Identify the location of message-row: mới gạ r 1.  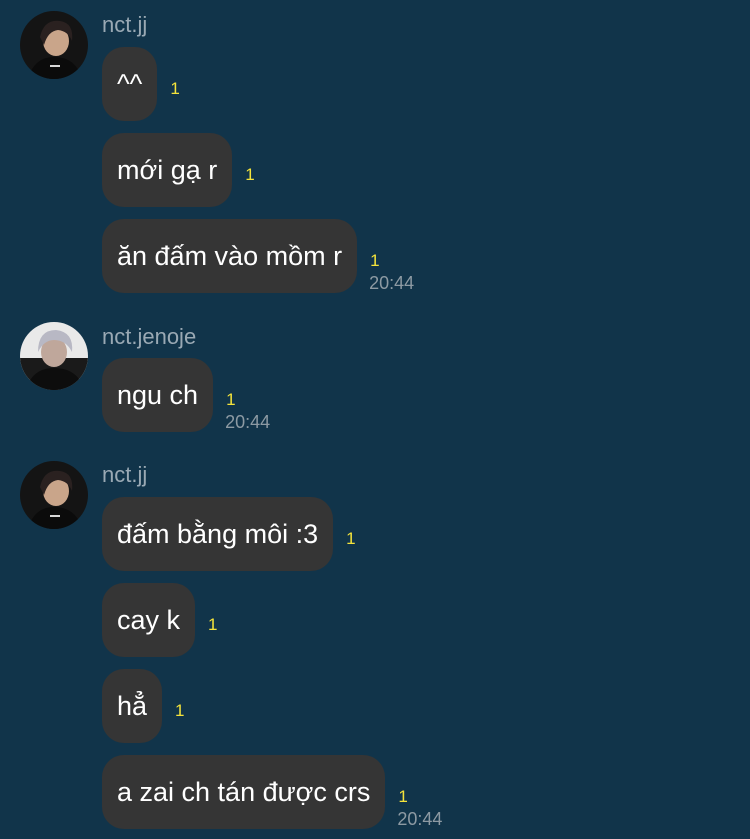
(178, 170).